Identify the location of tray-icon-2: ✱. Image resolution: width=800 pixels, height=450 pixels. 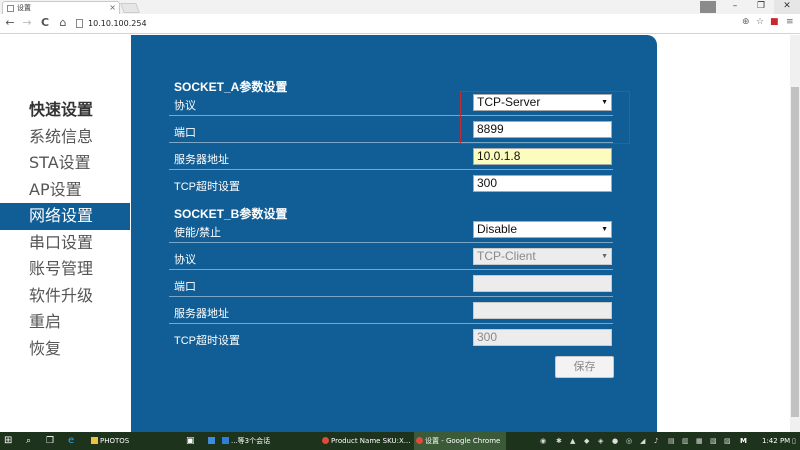
(559, 441).